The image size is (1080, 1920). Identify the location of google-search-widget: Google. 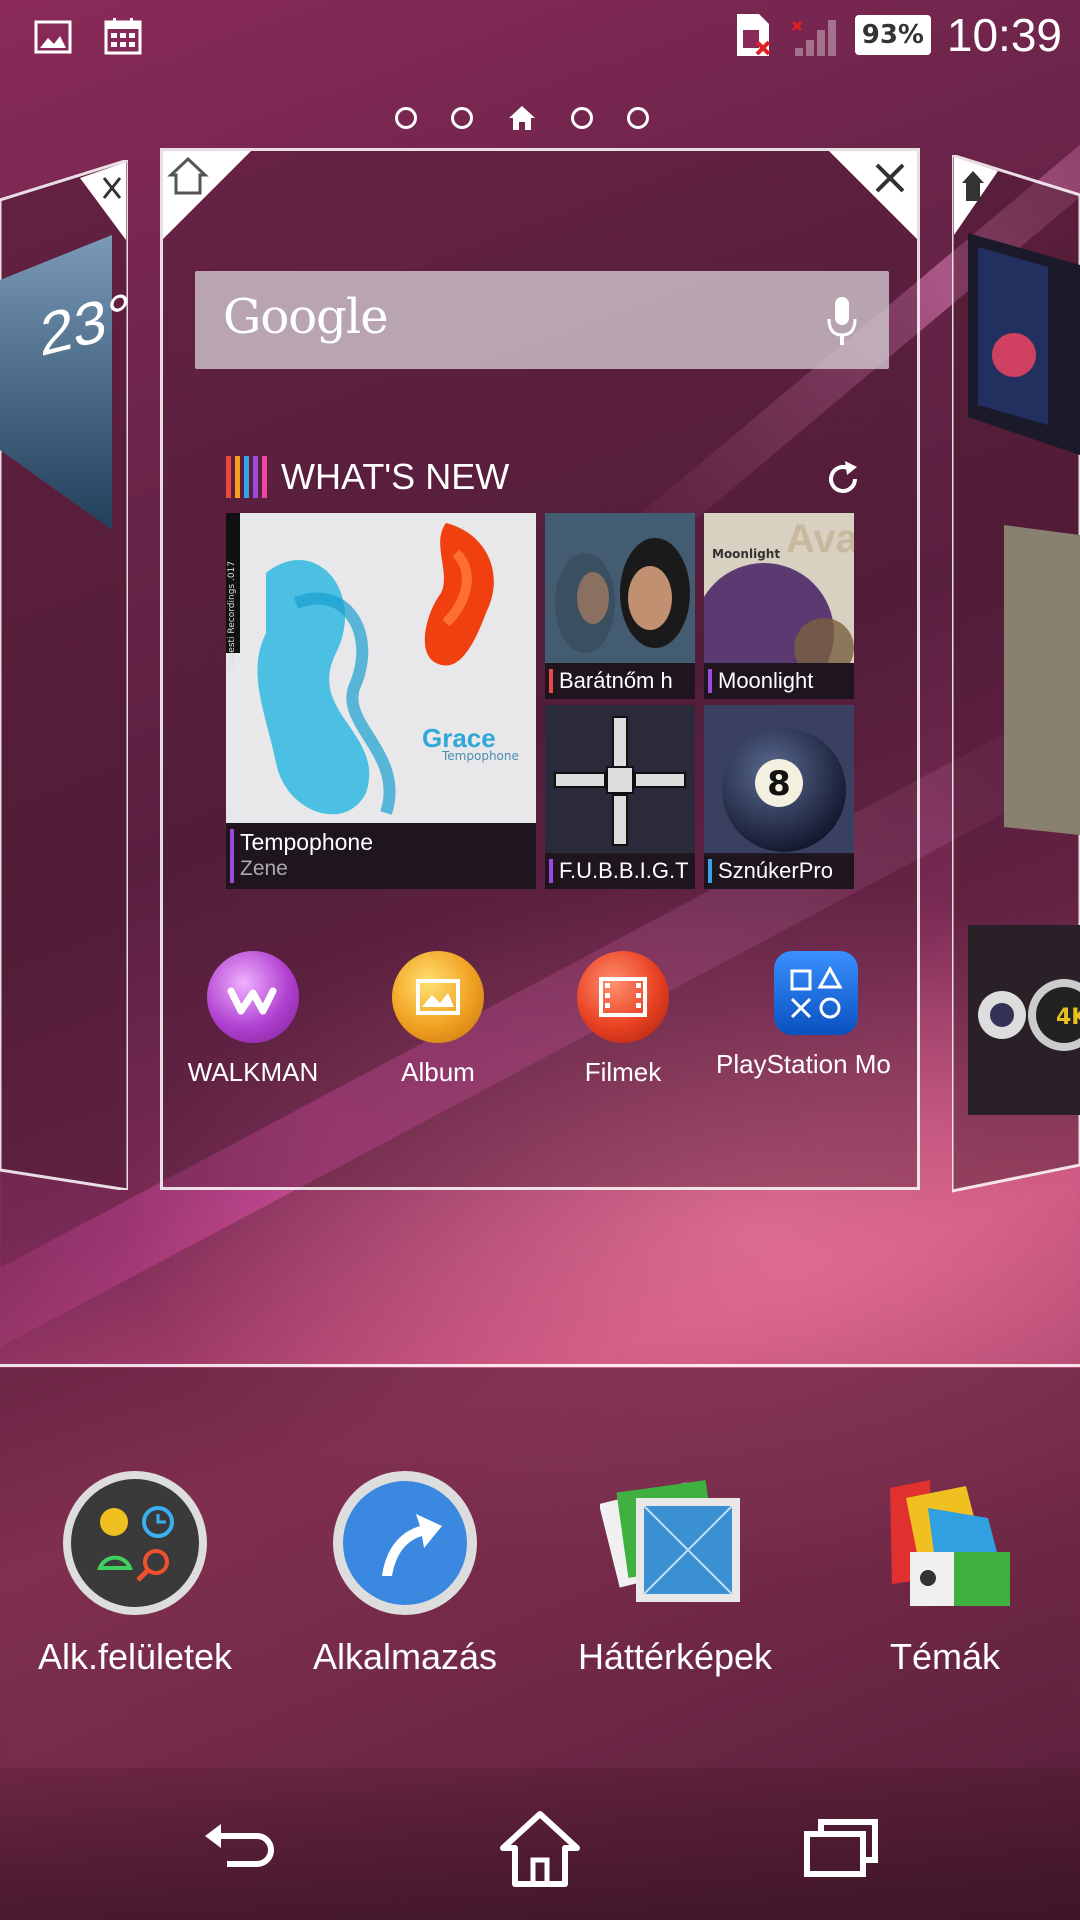
(542, 320).